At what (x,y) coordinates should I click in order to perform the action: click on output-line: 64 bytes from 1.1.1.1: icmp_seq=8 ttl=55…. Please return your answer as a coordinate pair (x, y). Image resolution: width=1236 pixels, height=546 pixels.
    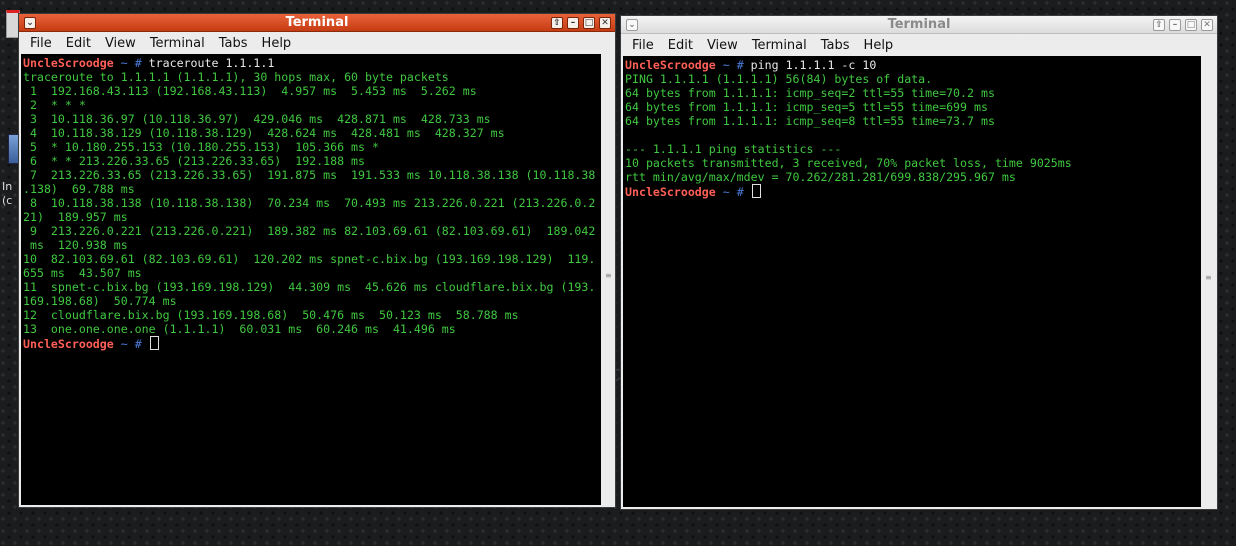
    Looking at the image, I should click on (810, 121).